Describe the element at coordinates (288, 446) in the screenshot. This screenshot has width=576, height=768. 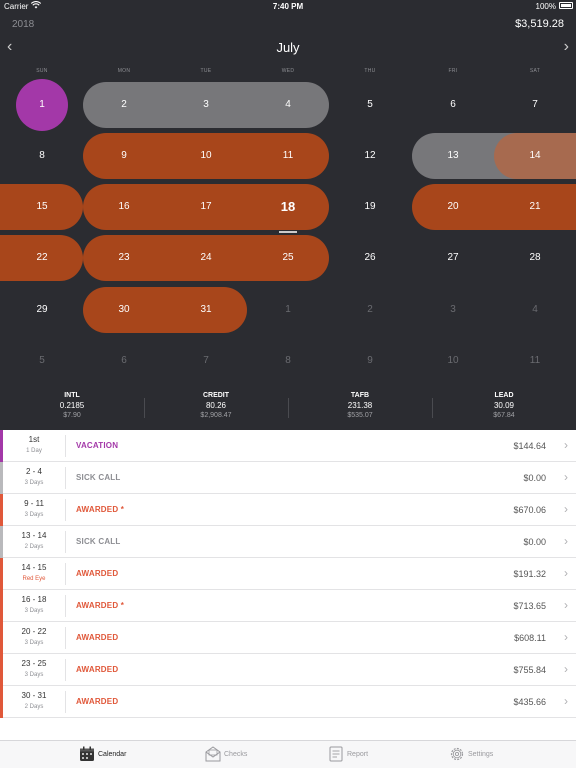
I see `event-row: 1st 1 Day VACATION $144.64 ›` at that location.